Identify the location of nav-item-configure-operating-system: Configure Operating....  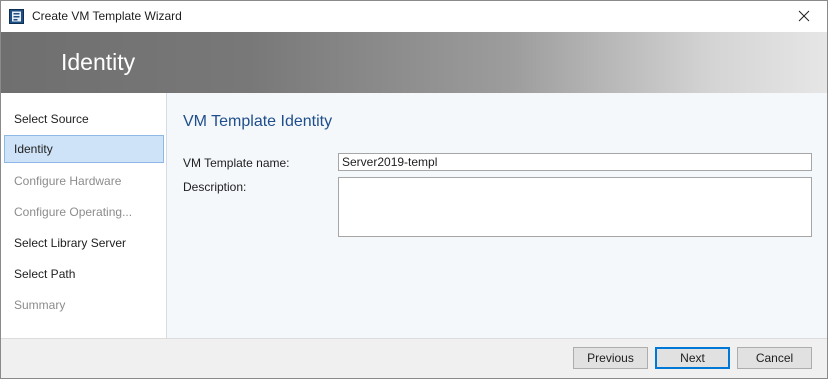
(73, 212).